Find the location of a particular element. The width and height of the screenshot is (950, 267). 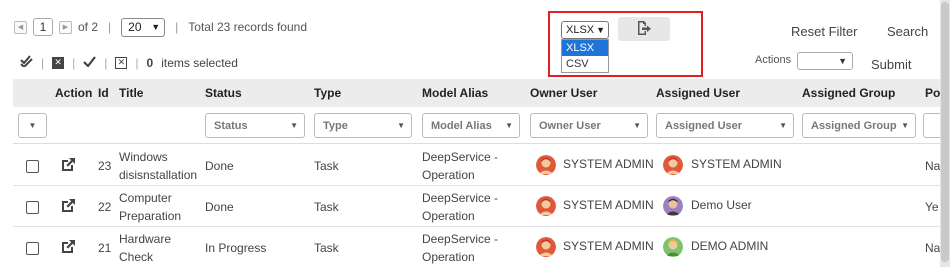

row-title-line-2: disisnstallation is located at coordinates (158, 175).